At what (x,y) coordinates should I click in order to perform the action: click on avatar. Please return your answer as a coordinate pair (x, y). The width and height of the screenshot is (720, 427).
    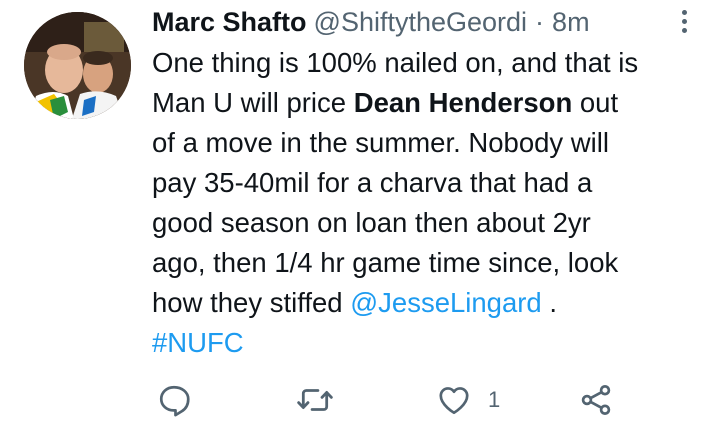
    Looking at the image, I should click on (77, 65).